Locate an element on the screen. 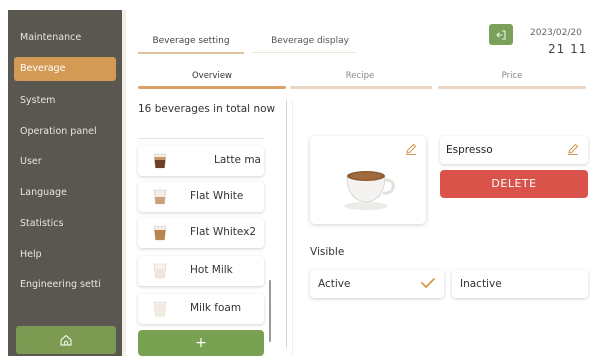 The width and height of the screenshot is (600, 356). sidebar-item-label: Language is located at coordinates (43, 192).